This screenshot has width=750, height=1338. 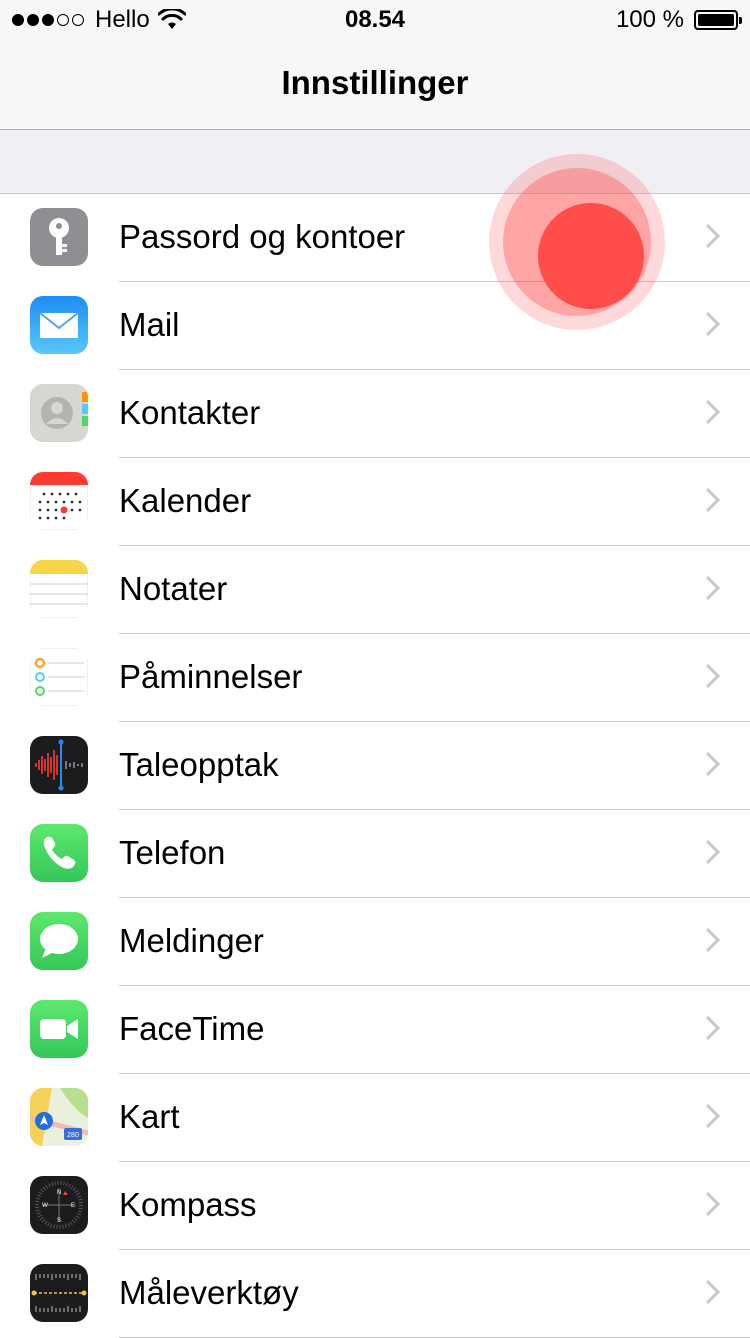 What do you see at coordinates (59, 413) in the screenshot?
I see `contacts-icon` at bounding box center [59, 413].